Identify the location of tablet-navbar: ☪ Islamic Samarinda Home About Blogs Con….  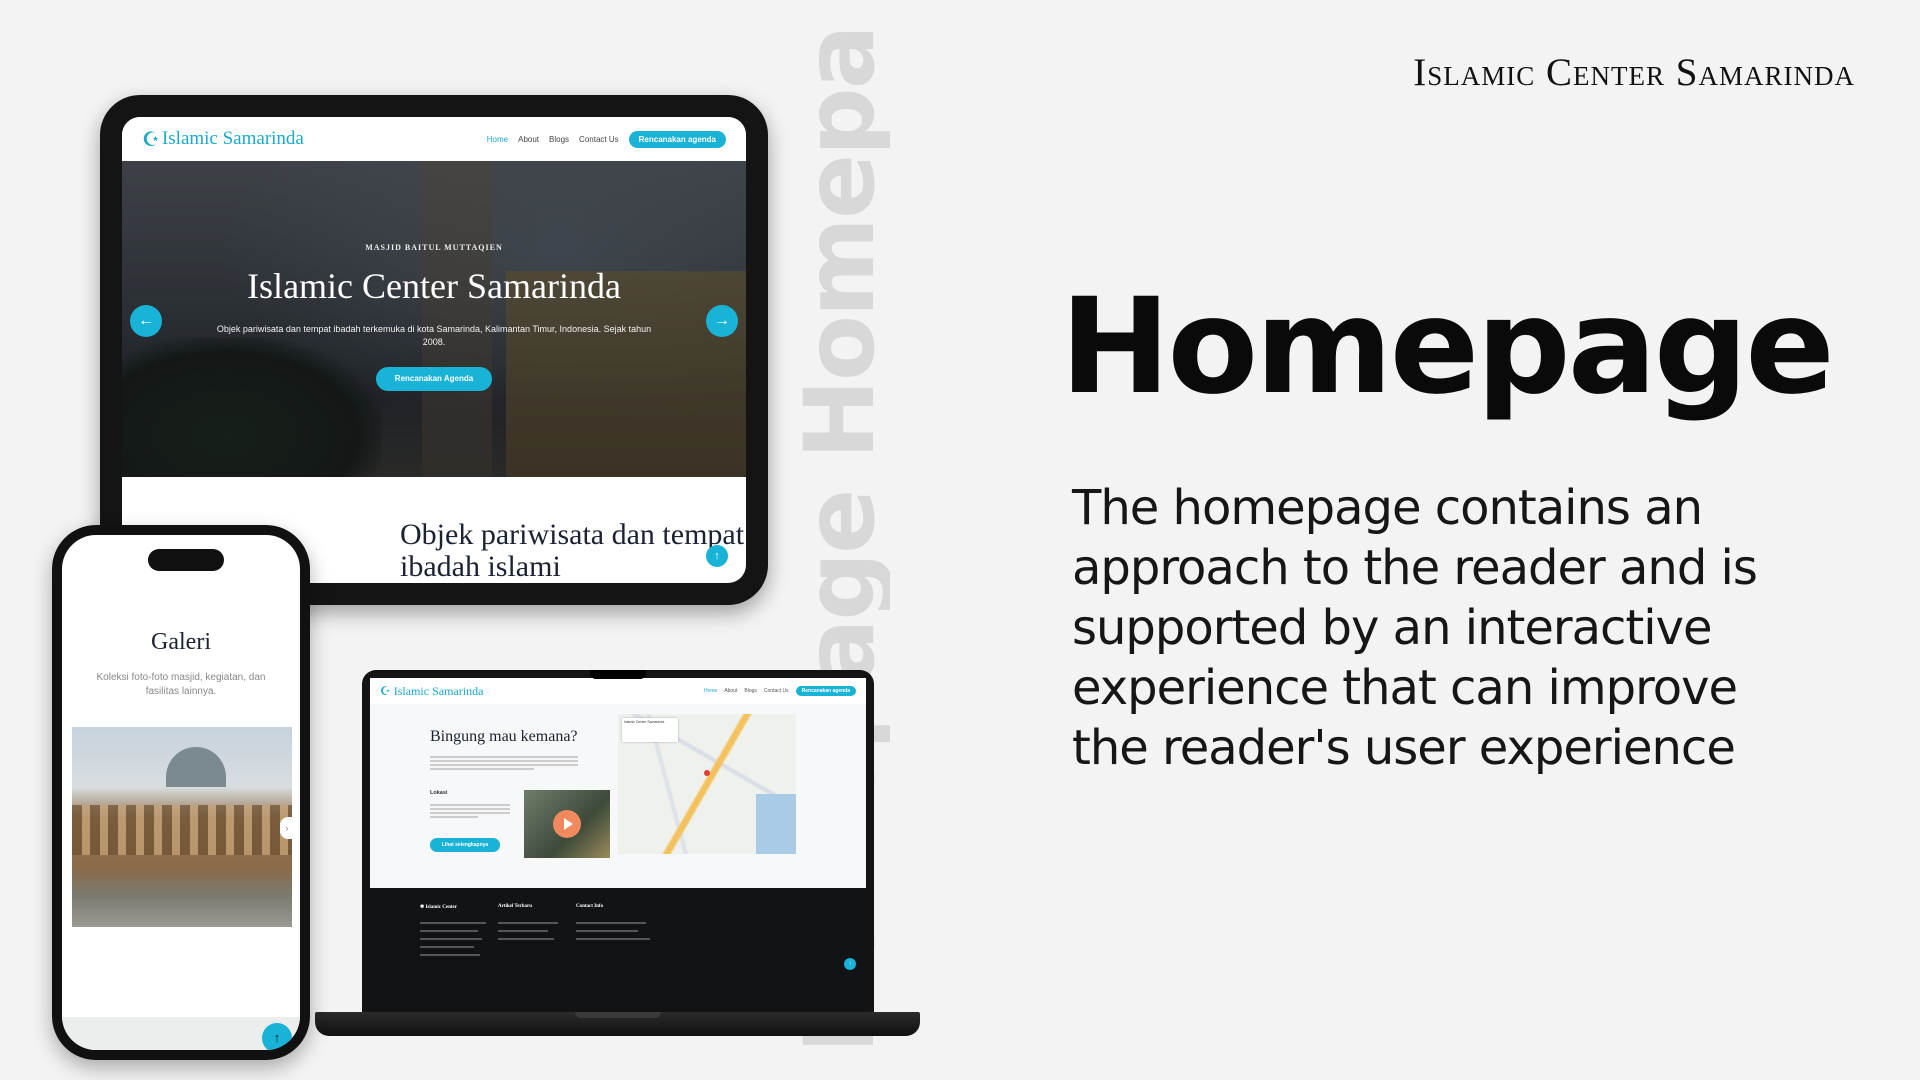
(434, 139).